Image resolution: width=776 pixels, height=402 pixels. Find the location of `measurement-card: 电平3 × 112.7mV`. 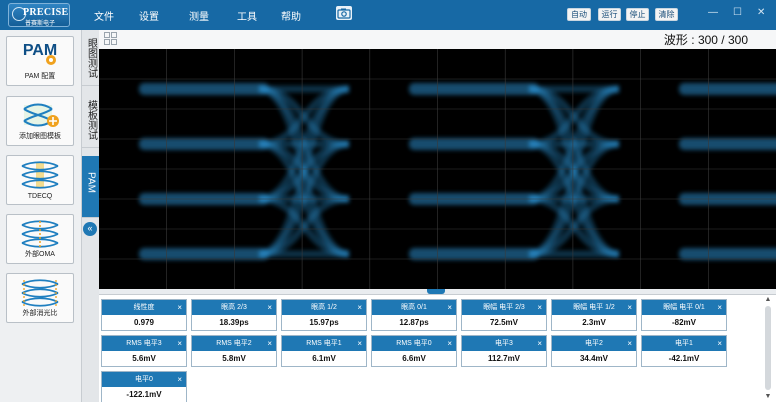

measurement-card: 电平3 × 112.7mV is located at coordinates (504, 351).